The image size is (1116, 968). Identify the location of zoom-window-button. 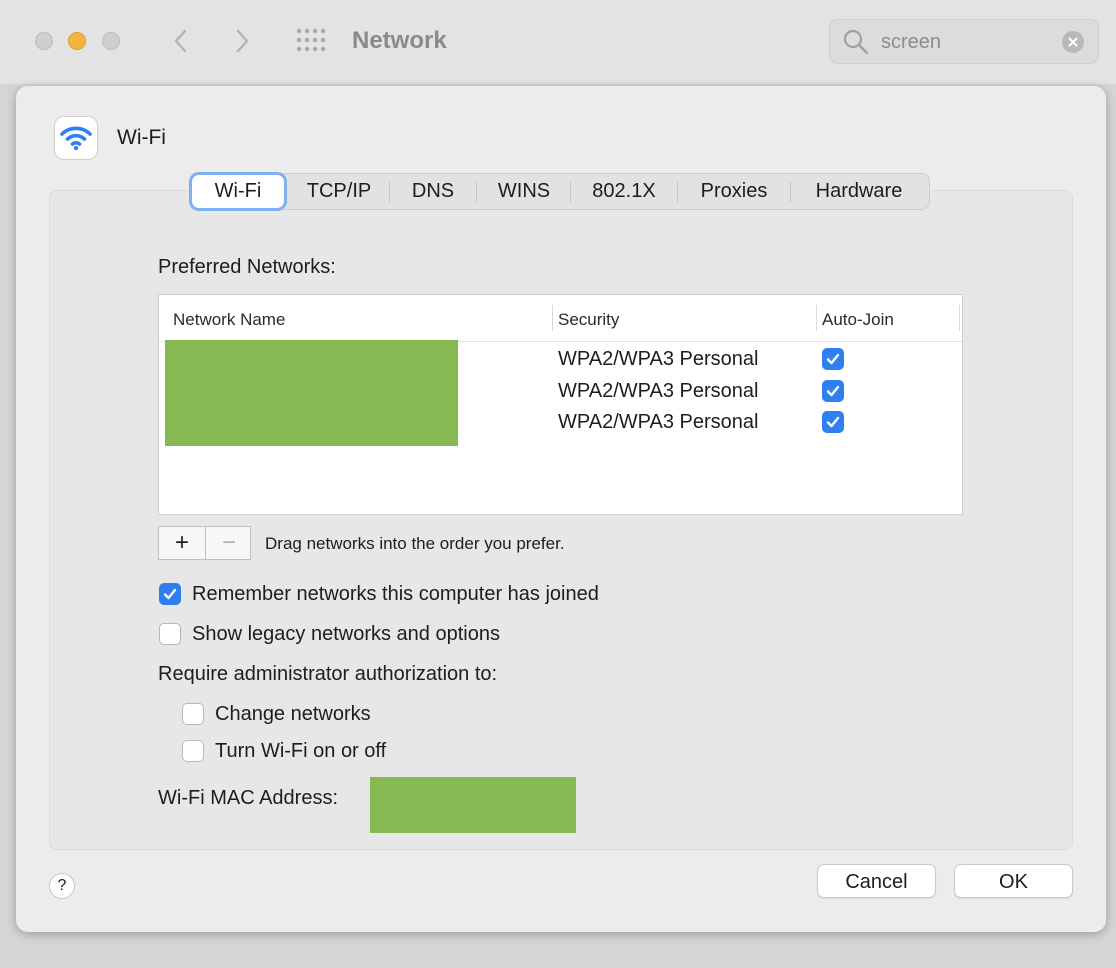
(111, 41).